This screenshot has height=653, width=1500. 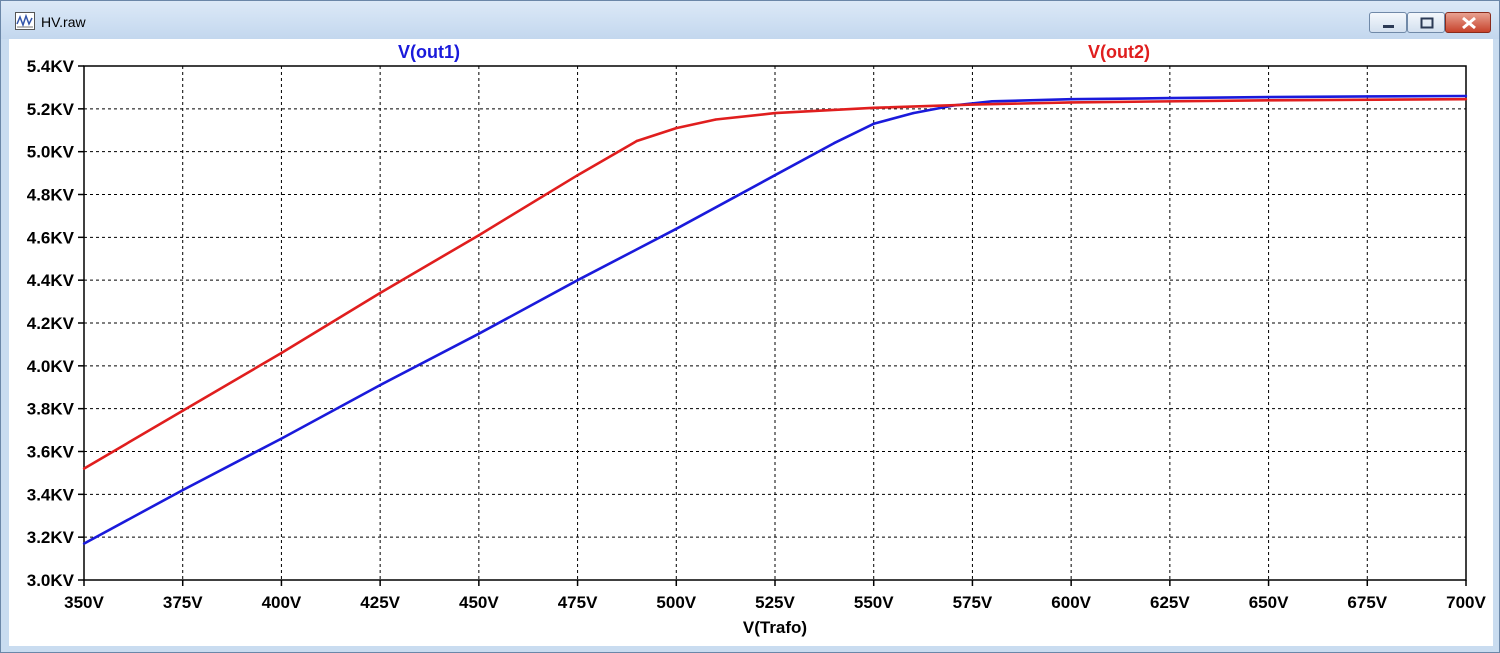 I want to click on y-tick-label: 3.4KV, so click(x=51, y=494).